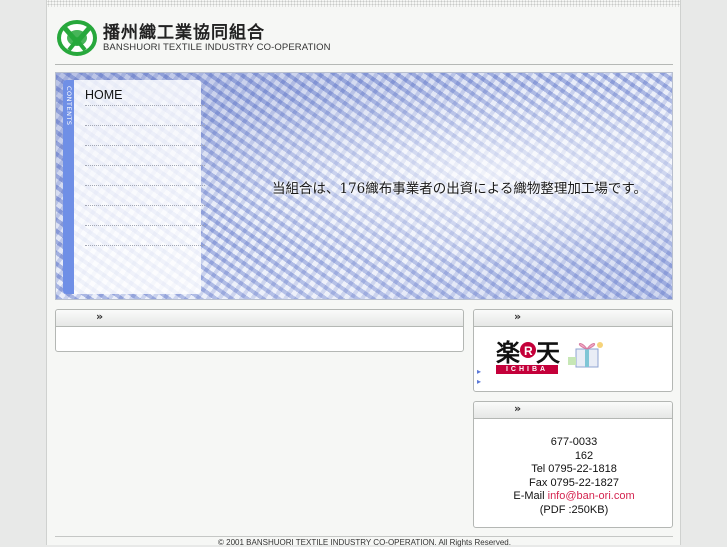 The width and height of the screenshot is (727, 547). I want to click on shop-panel: » 楽 R 天 ICHIBA ▸ ▸, so click(573, 350).